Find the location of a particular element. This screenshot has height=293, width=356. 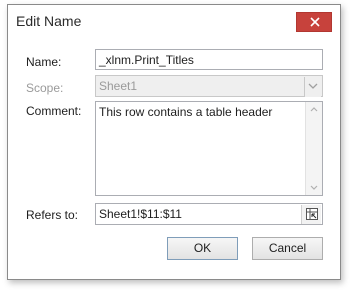

refers-to-input: Sheet1!$11:$11 is located at coordinates (209, 214).